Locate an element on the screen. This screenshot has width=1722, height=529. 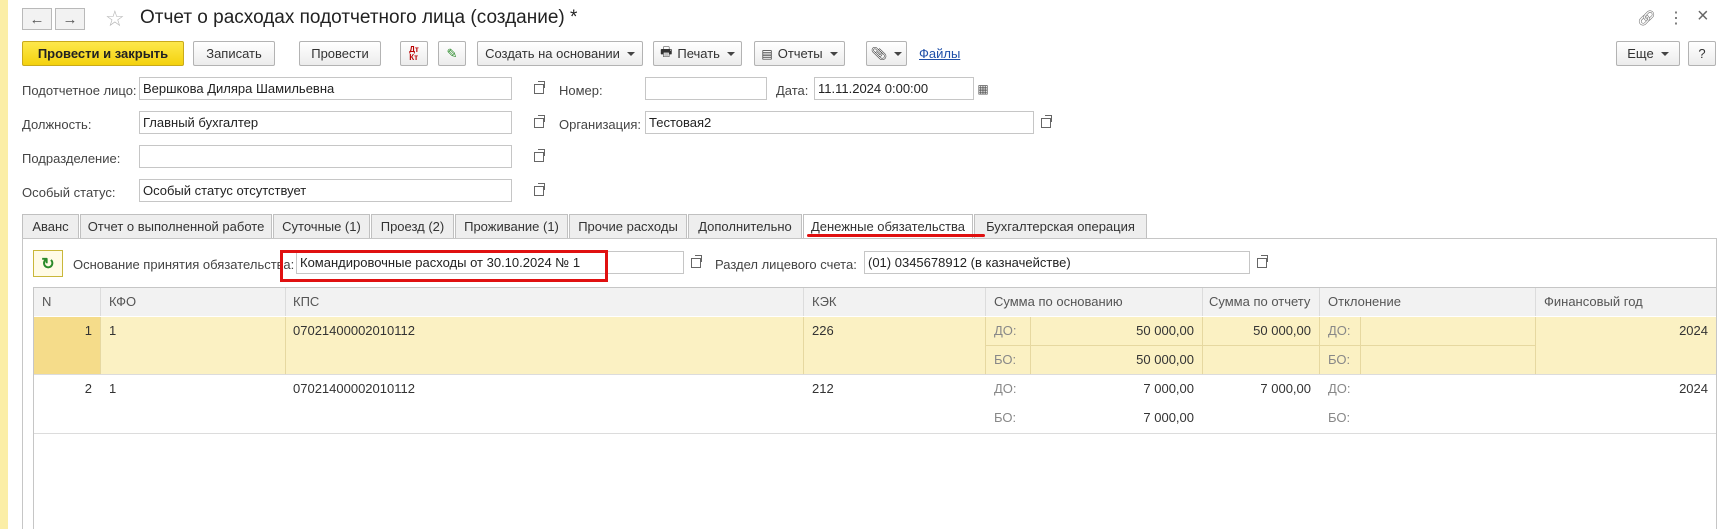
column-header-kek: КЭК is located at coordinates (824, 301).